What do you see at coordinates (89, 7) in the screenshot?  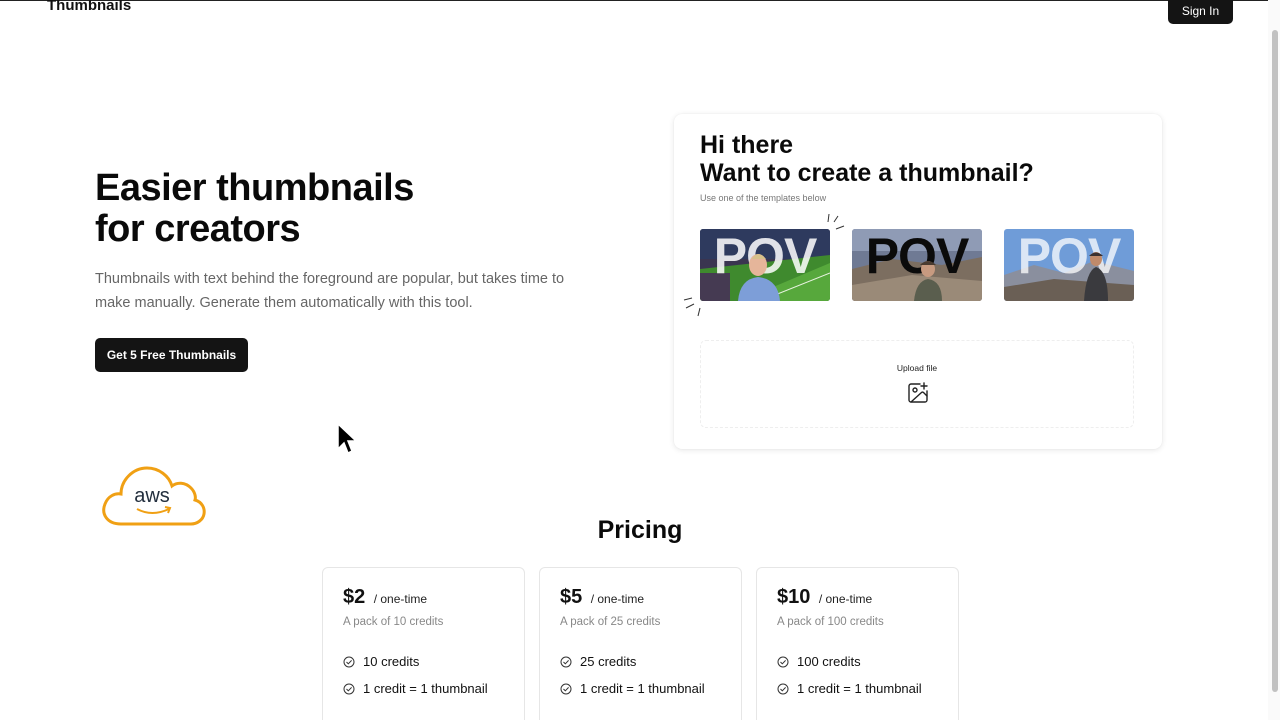 I see `brand-logo-text: Thumbnails` at bounding box center [89, 7].